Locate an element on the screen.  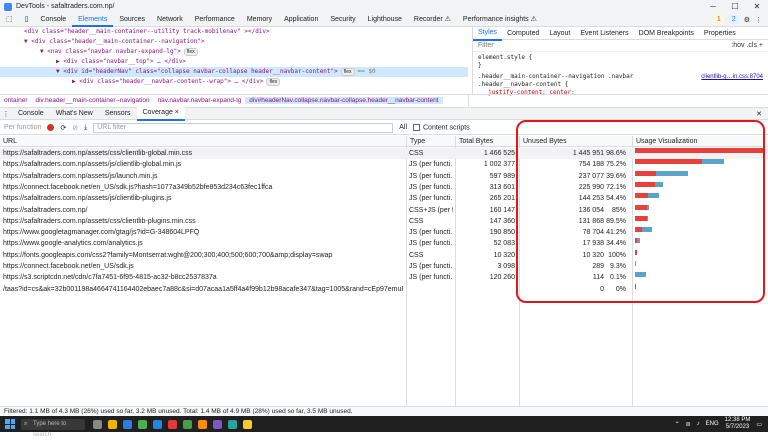
styles-tab-layout: Layout is located at coordinates (559, 33).